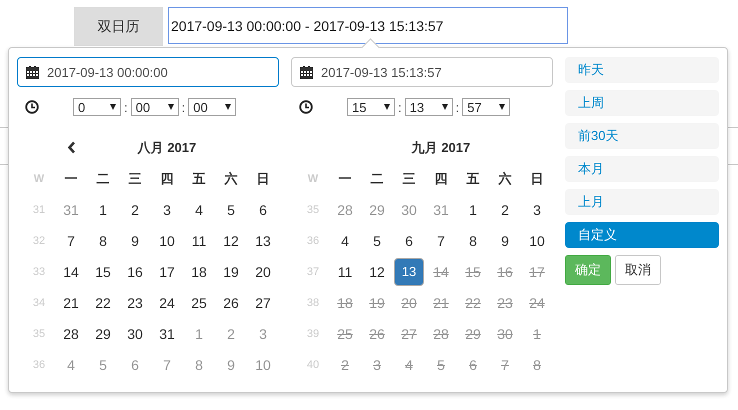  I want to click on calendar-day: 18, so click(199, 272).